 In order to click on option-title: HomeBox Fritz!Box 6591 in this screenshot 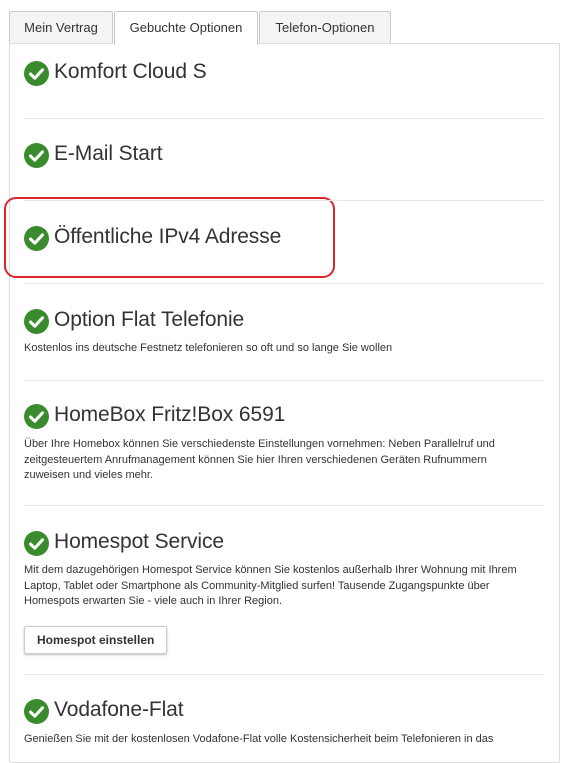, I will do `click(170, 414)`.